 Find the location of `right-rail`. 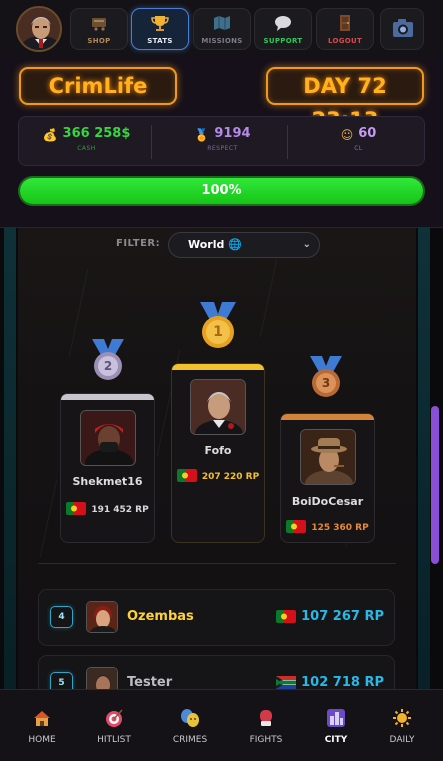

right-rail is located at coordinates (424, 458).